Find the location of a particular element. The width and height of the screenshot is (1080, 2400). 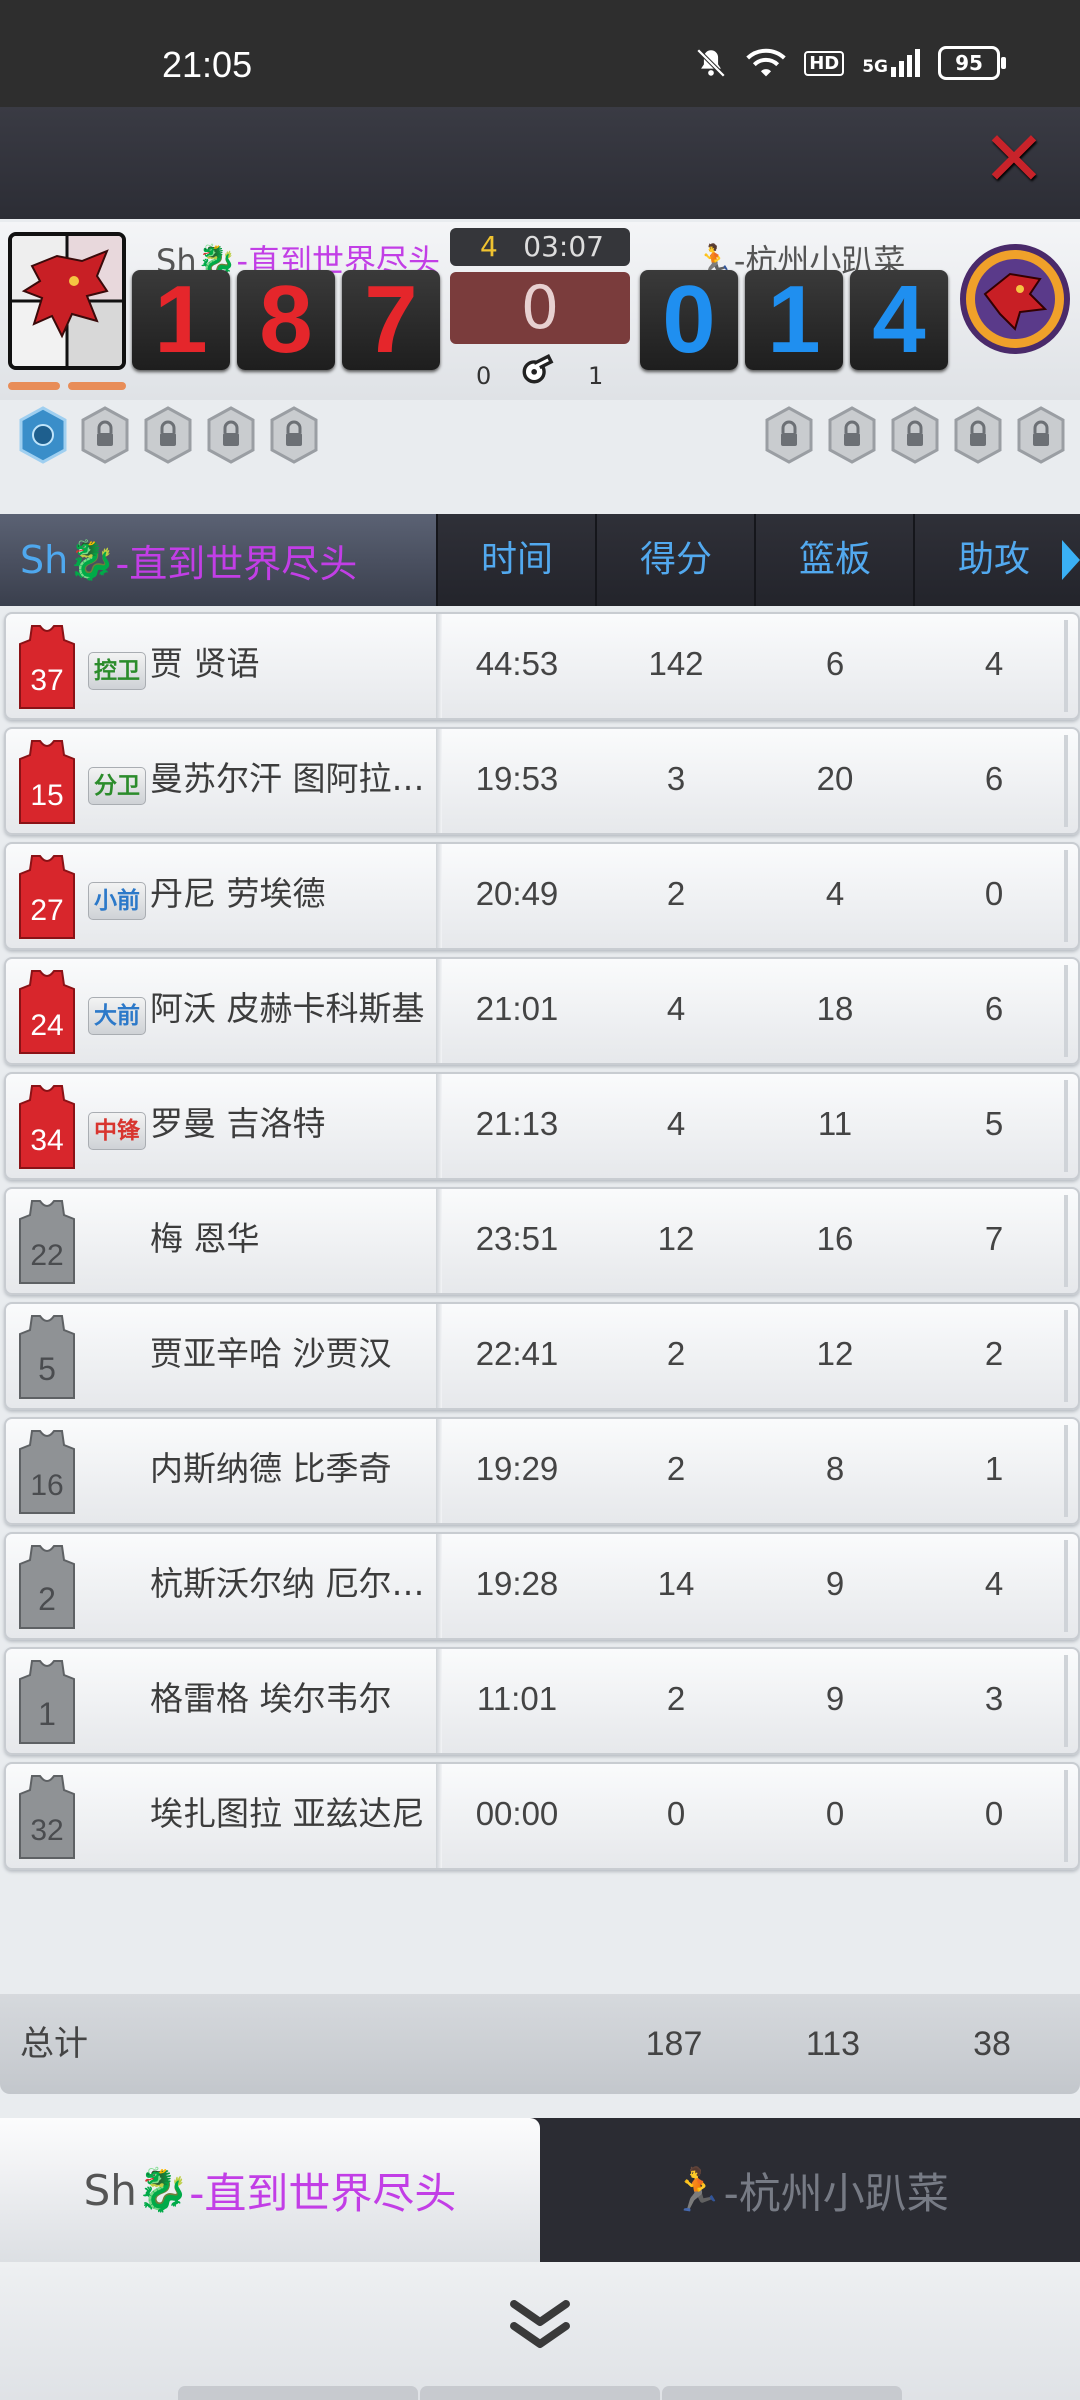

table-row: 32 埃扎图拉 亚兹达尼 00:00 0 0 0 is located at coordinates (542, 1816).